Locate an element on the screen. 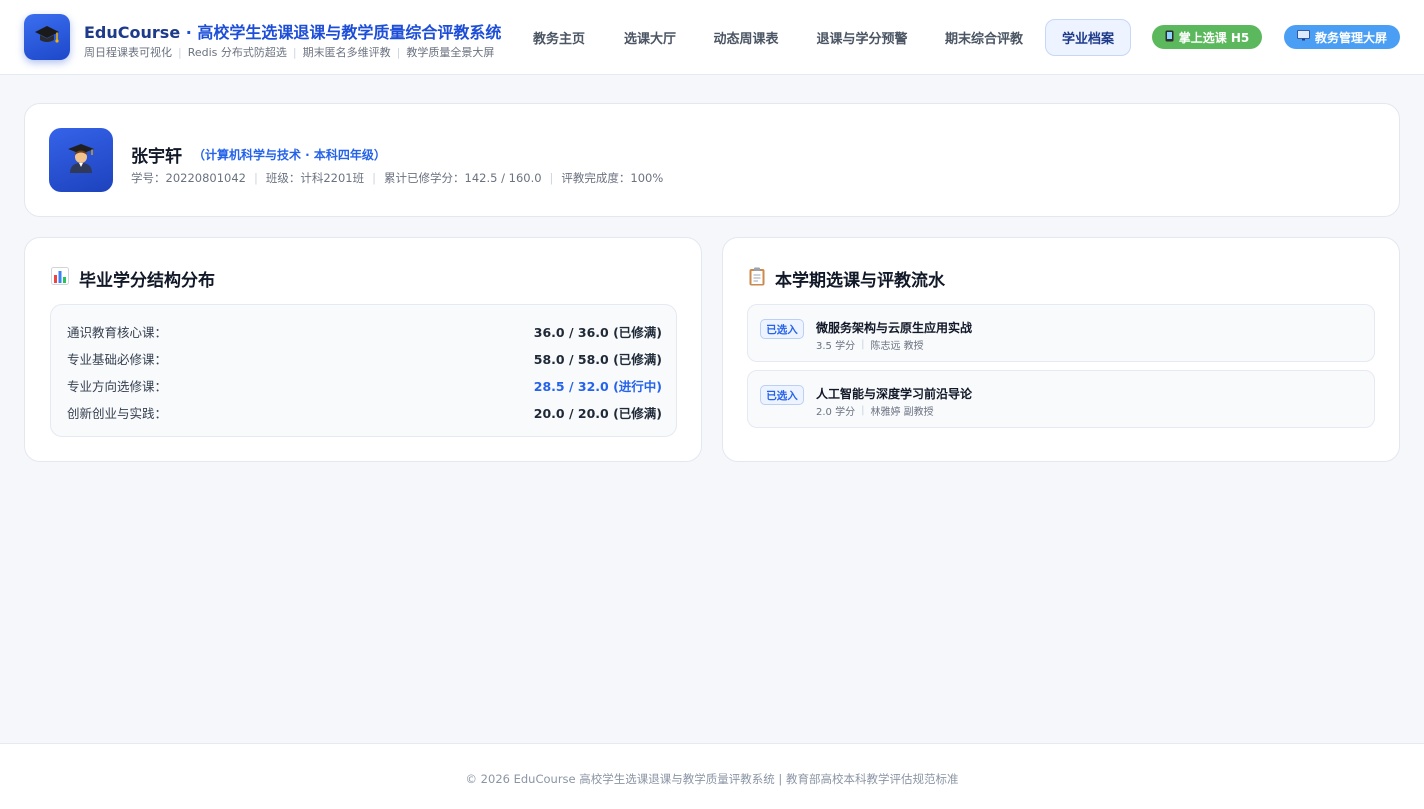 The height and width of the screenshot is (809, 1424). nav-weekly-schedule: 动态周课表 is located at coordinates (746, 37).